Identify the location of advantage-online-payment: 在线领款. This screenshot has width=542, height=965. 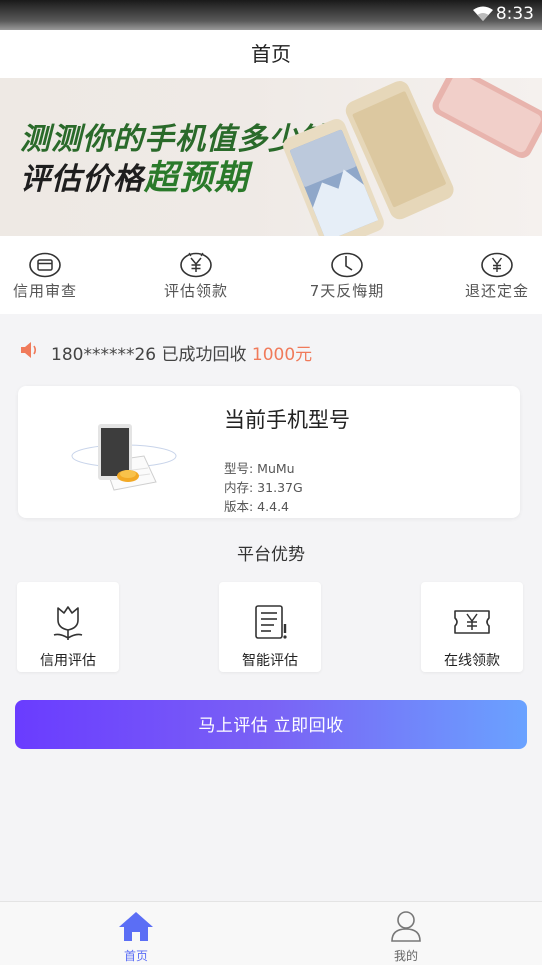
(472, 627).